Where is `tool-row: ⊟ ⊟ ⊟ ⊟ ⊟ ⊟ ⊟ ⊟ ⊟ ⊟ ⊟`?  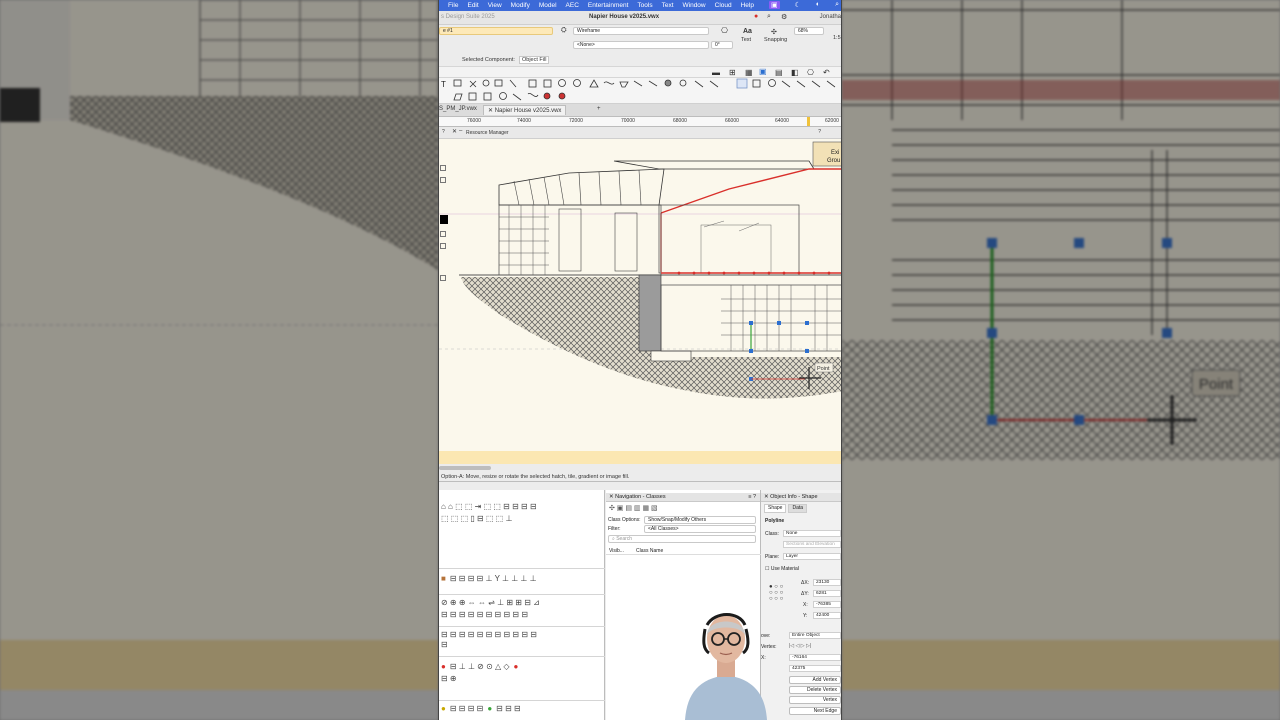
tool-row: ⊟ ⊟ ⊟ ⊟ ⊟ ⊟ ⊟ ⊟ ⊟ ⊟ ⊟ is located at coordinates (489, 635).